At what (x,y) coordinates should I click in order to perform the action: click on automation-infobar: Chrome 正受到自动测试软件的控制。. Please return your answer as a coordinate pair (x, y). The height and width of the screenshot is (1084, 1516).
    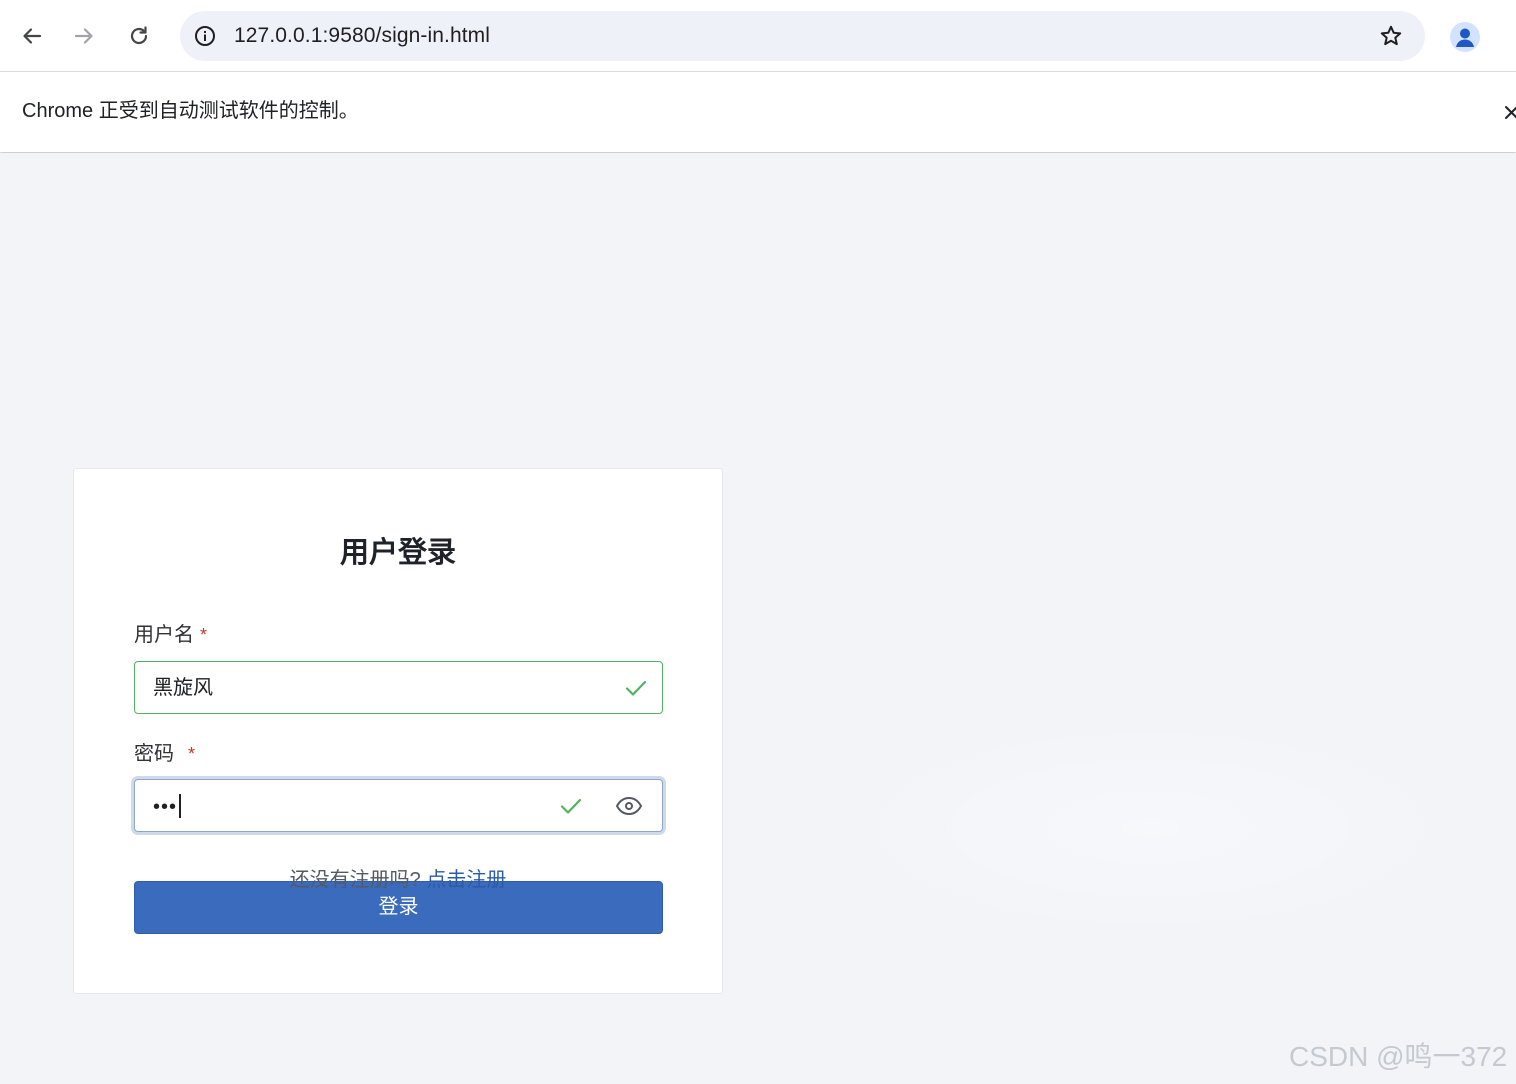
    Looking at the image, I should click on (758, 112).